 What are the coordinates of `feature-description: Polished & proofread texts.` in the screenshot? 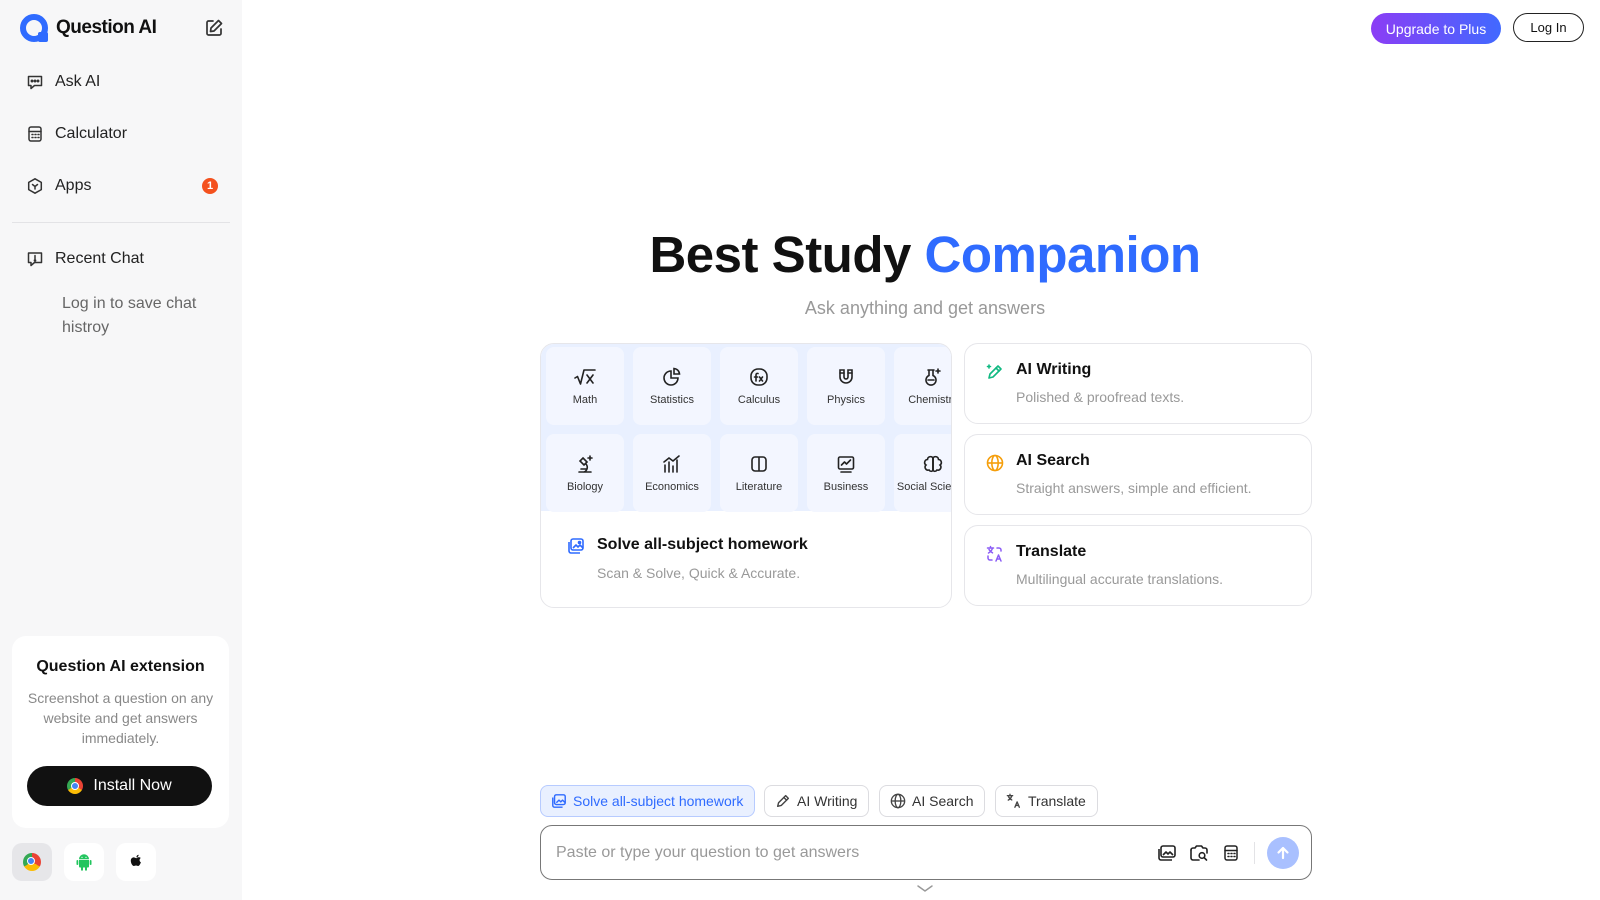 It's located at (1100, 397).